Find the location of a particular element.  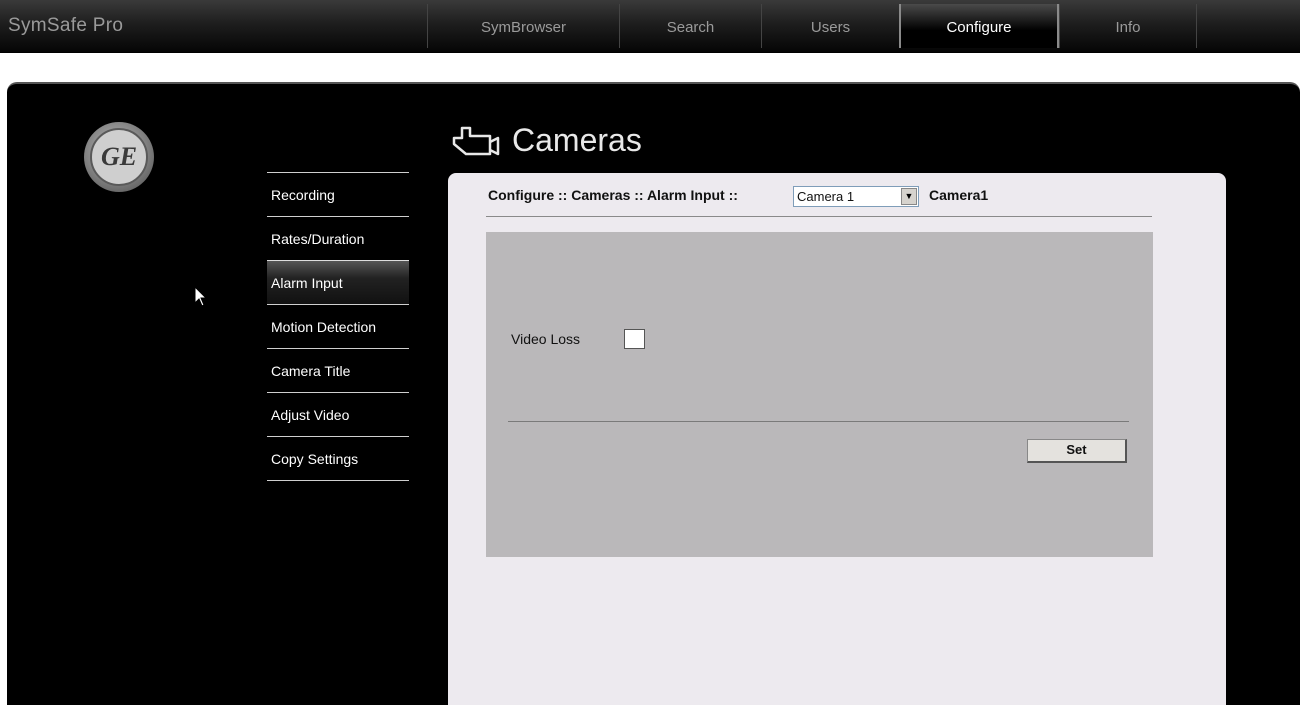

logo-text: GE is located at coordinates (119, 157).